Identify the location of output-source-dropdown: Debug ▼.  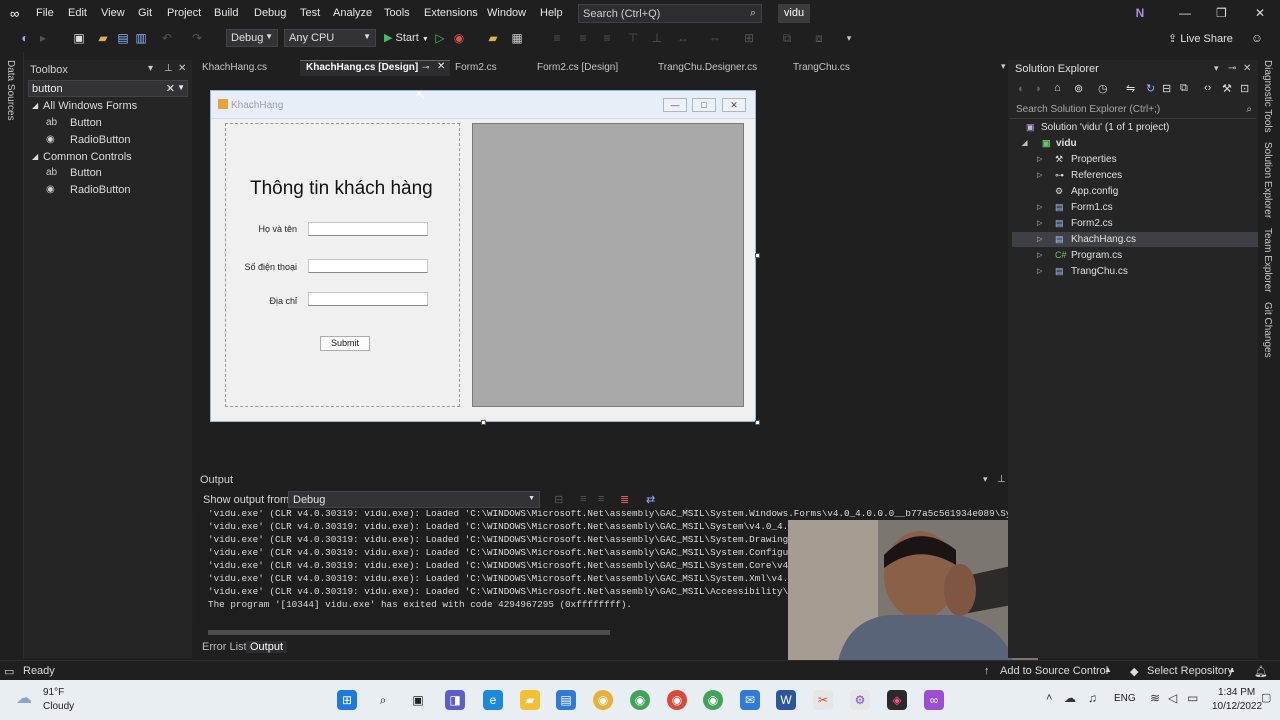
(414, 499).